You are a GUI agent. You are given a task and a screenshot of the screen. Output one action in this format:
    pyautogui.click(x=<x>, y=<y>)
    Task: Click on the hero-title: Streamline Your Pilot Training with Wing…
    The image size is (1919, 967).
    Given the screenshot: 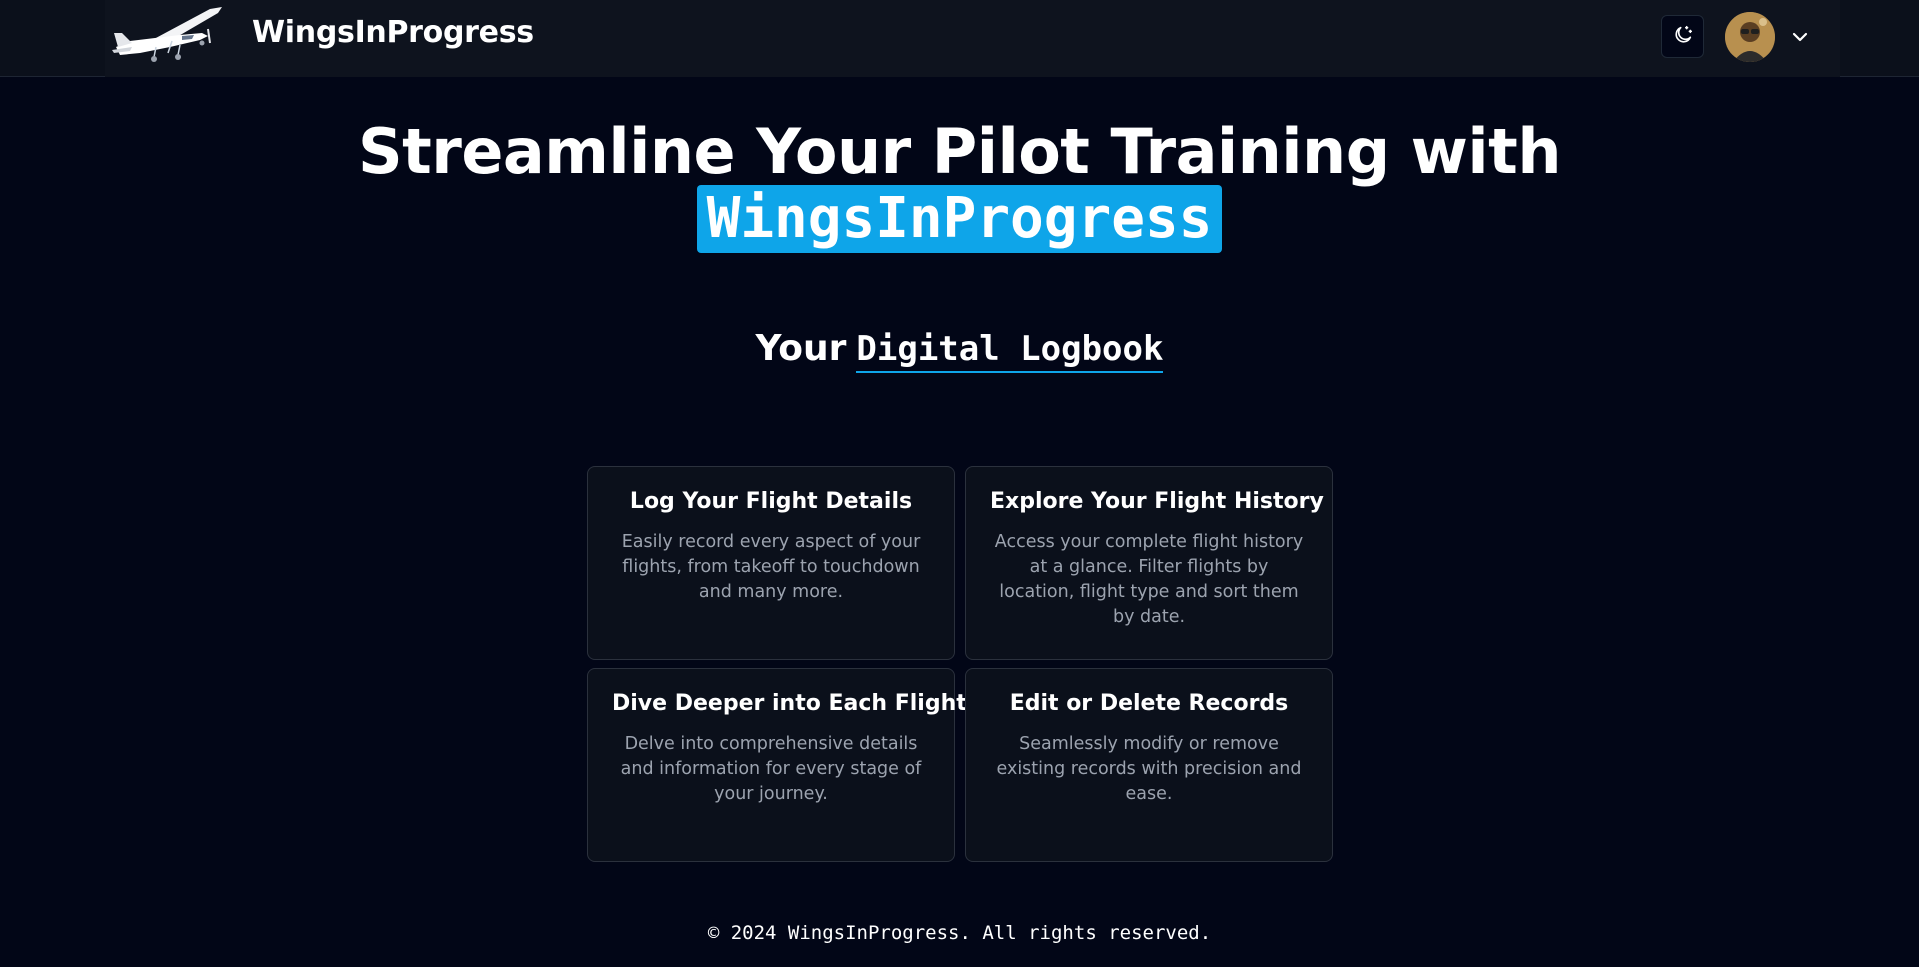 What is the action you would take?
    pyautogui.click(x=959, y=186)
    